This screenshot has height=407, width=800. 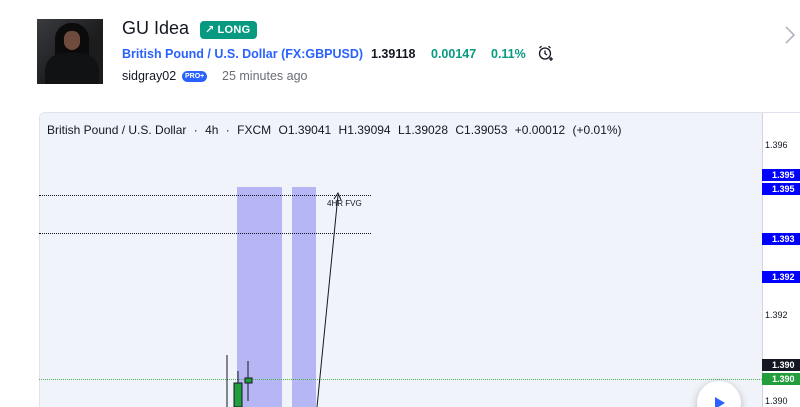 What do you see at coordinates (309, 130) in the screenshot?
I see `legend-open-value: 1.39041` at bounding box center [309, 130].